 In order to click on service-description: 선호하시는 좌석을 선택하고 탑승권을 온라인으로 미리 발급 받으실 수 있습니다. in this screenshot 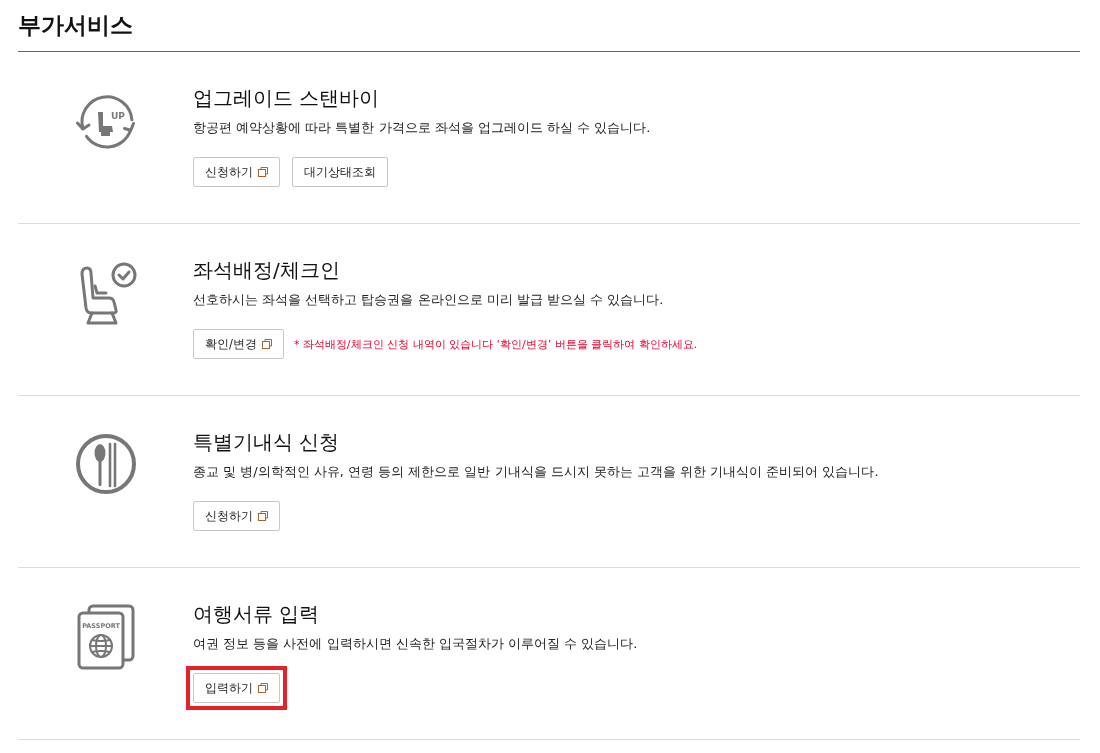, I will do `click(429, 300)`.